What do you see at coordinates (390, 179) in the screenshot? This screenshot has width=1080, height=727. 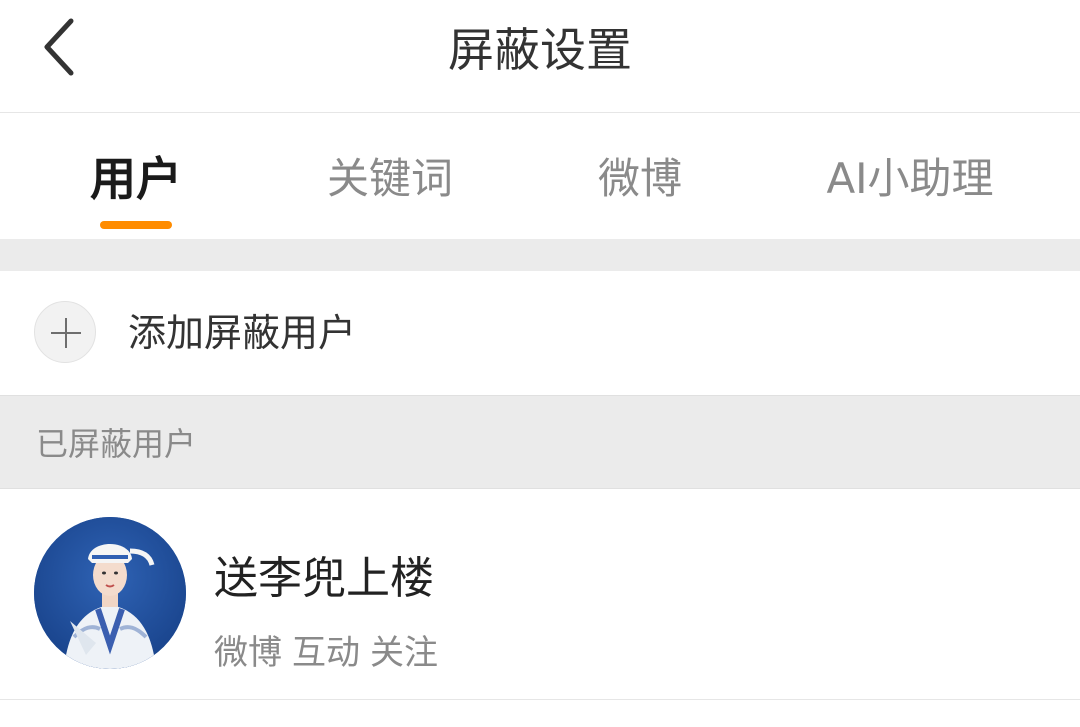 I see `tab-keyword: 关键词` at bounding box center [390, 179].